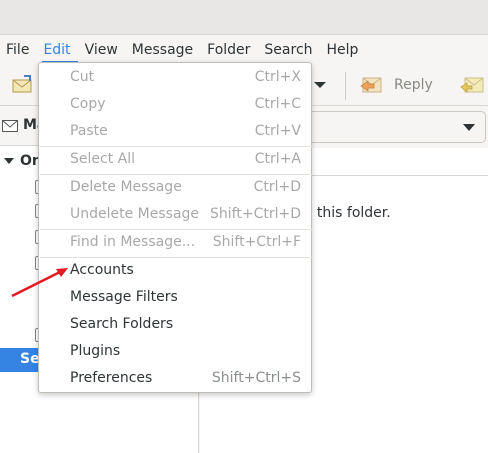 This screenshot has height=453, width=488. I want to click on menu-message: Message, so click(162, 50).